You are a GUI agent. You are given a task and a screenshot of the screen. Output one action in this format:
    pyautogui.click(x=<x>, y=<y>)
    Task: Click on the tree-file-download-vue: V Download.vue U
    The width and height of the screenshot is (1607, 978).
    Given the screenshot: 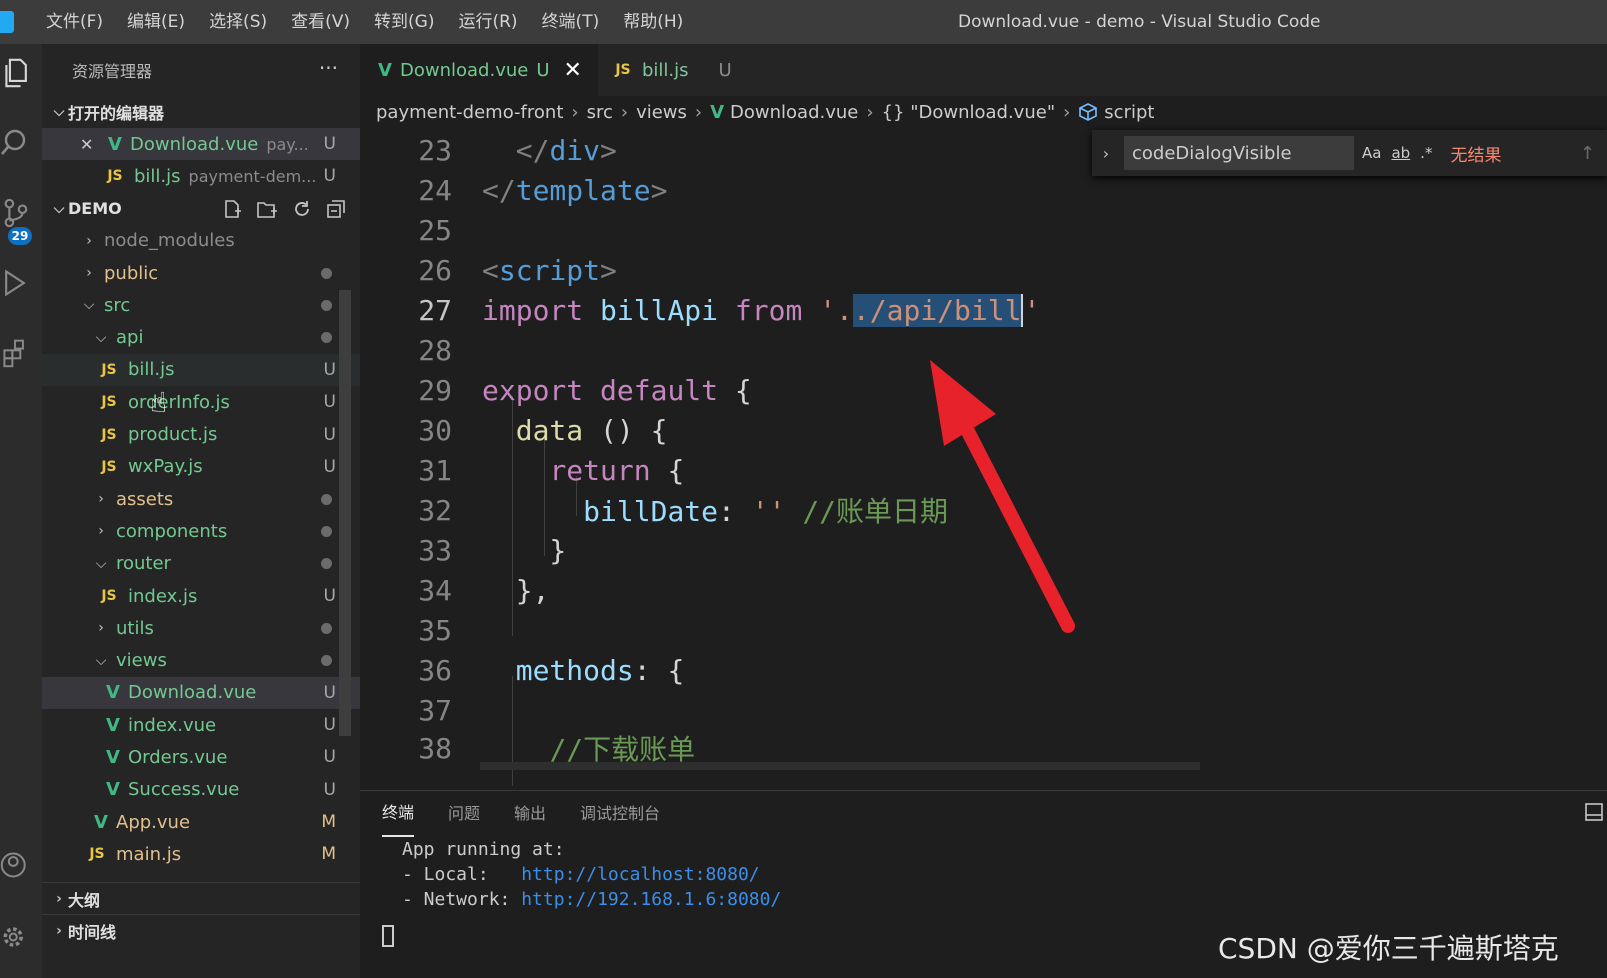 What is the action you would take?
    pyautogui.click(x=201, y=693)
    